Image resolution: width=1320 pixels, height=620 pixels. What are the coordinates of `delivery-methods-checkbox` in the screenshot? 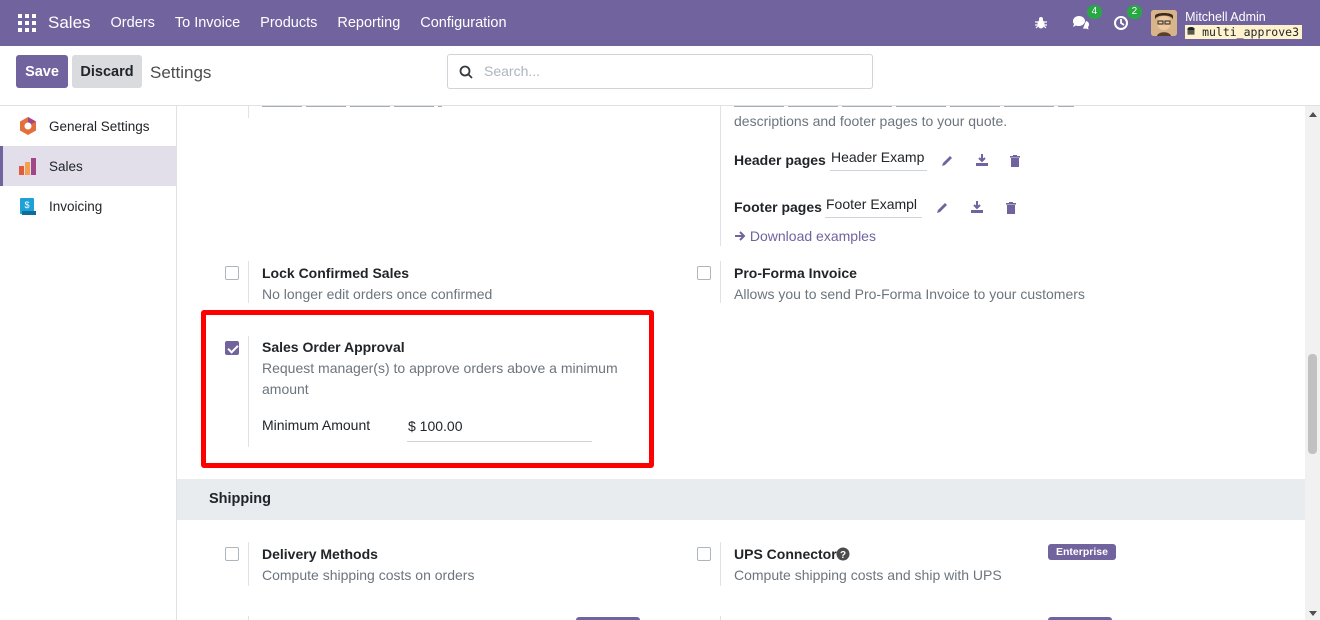 It's located at (232, 554).